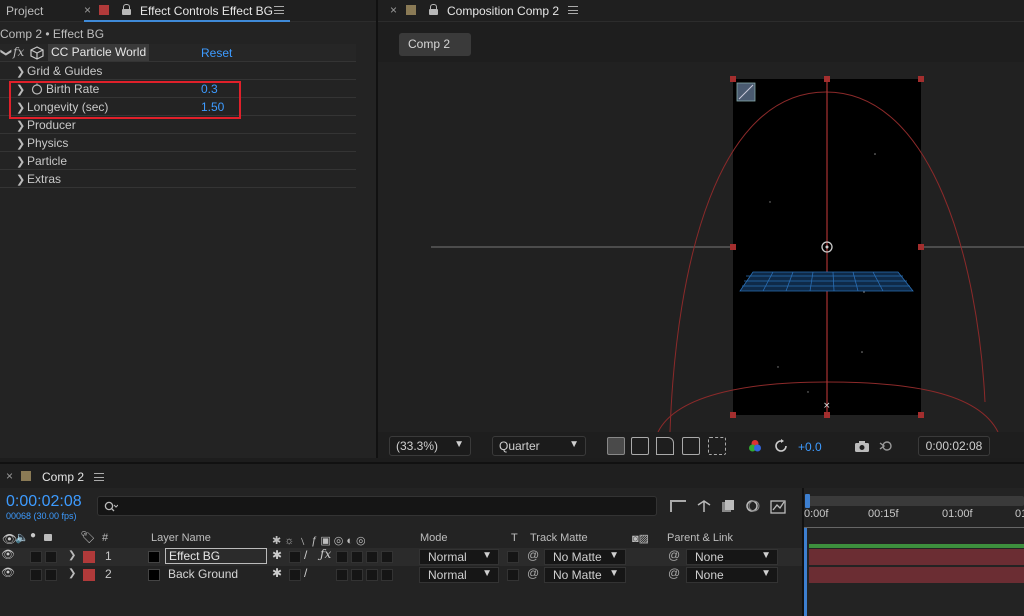 The image size is (1024, 616). What do you see at coordinates (805, 572) in the screenshot?
I see `current-time-indicator` at bounding box center [805, 572].